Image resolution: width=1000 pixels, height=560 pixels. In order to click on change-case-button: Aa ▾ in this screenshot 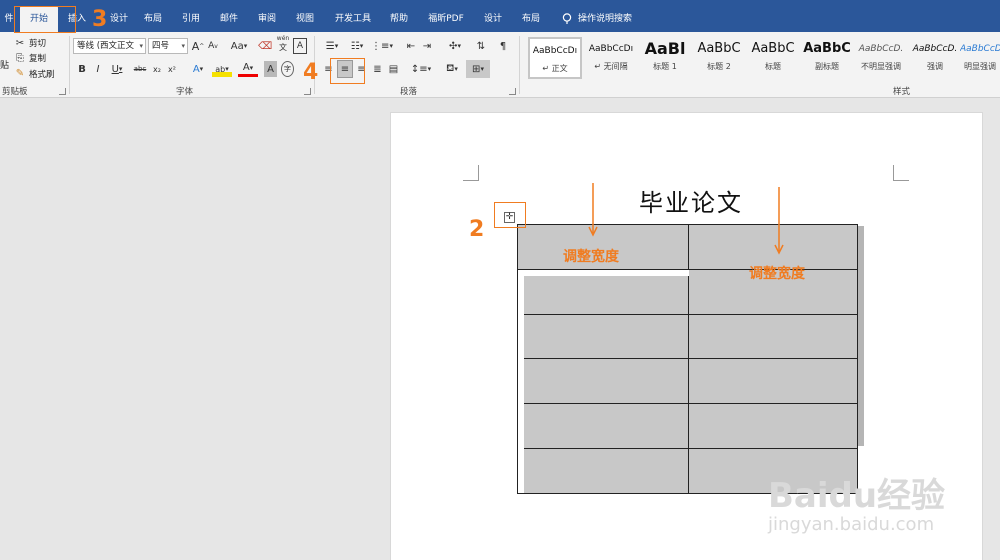, I will do `click(239, 46)`.